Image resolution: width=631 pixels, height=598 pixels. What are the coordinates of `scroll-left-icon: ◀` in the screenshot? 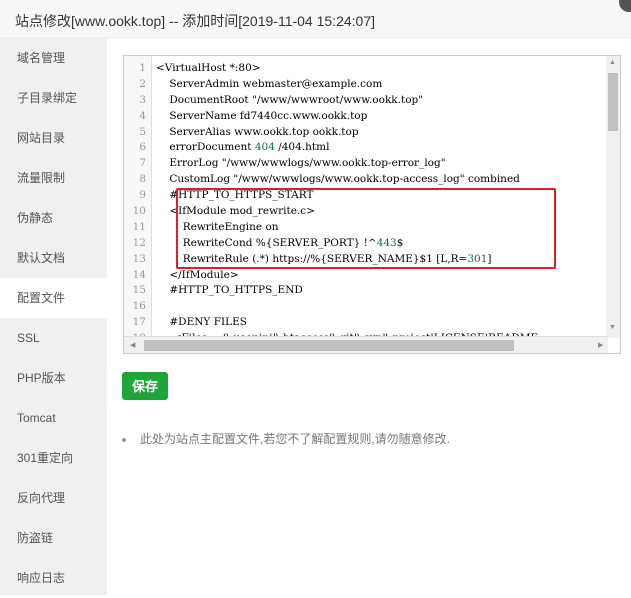 It's located at (132, 345).